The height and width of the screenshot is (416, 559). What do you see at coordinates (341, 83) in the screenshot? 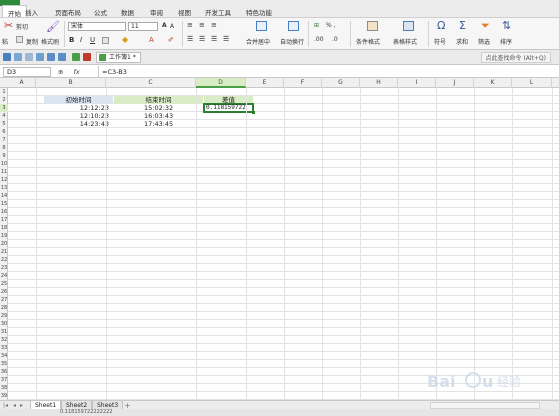
I see `column-header-g: G` at bounding box center [341, 83].